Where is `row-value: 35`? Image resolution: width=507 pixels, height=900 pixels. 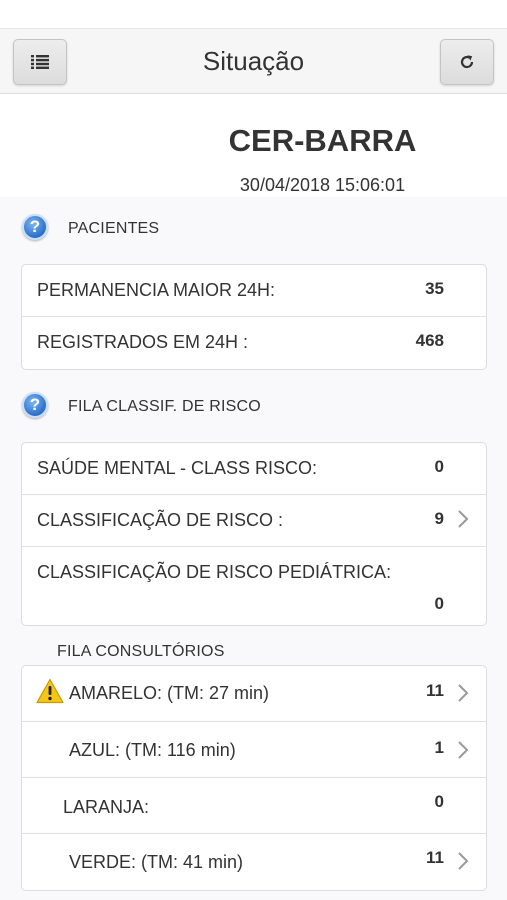 row-value: 35 is located at coordinates (434, 288).